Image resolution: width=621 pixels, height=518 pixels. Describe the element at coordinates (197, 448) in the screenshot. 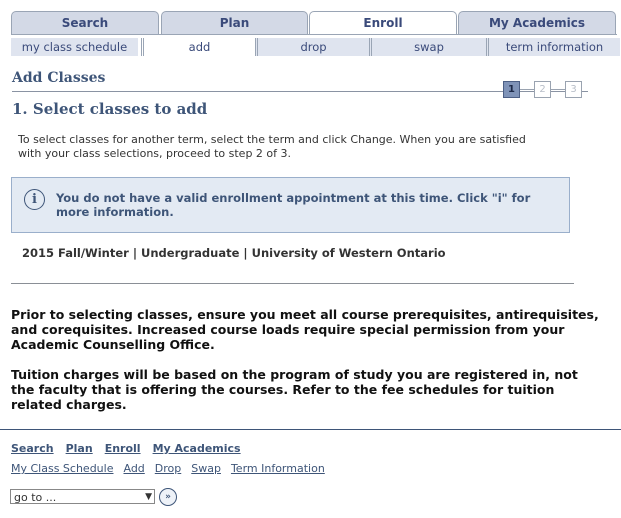

I see `footer-link-my-academics: My Academics` at that location.